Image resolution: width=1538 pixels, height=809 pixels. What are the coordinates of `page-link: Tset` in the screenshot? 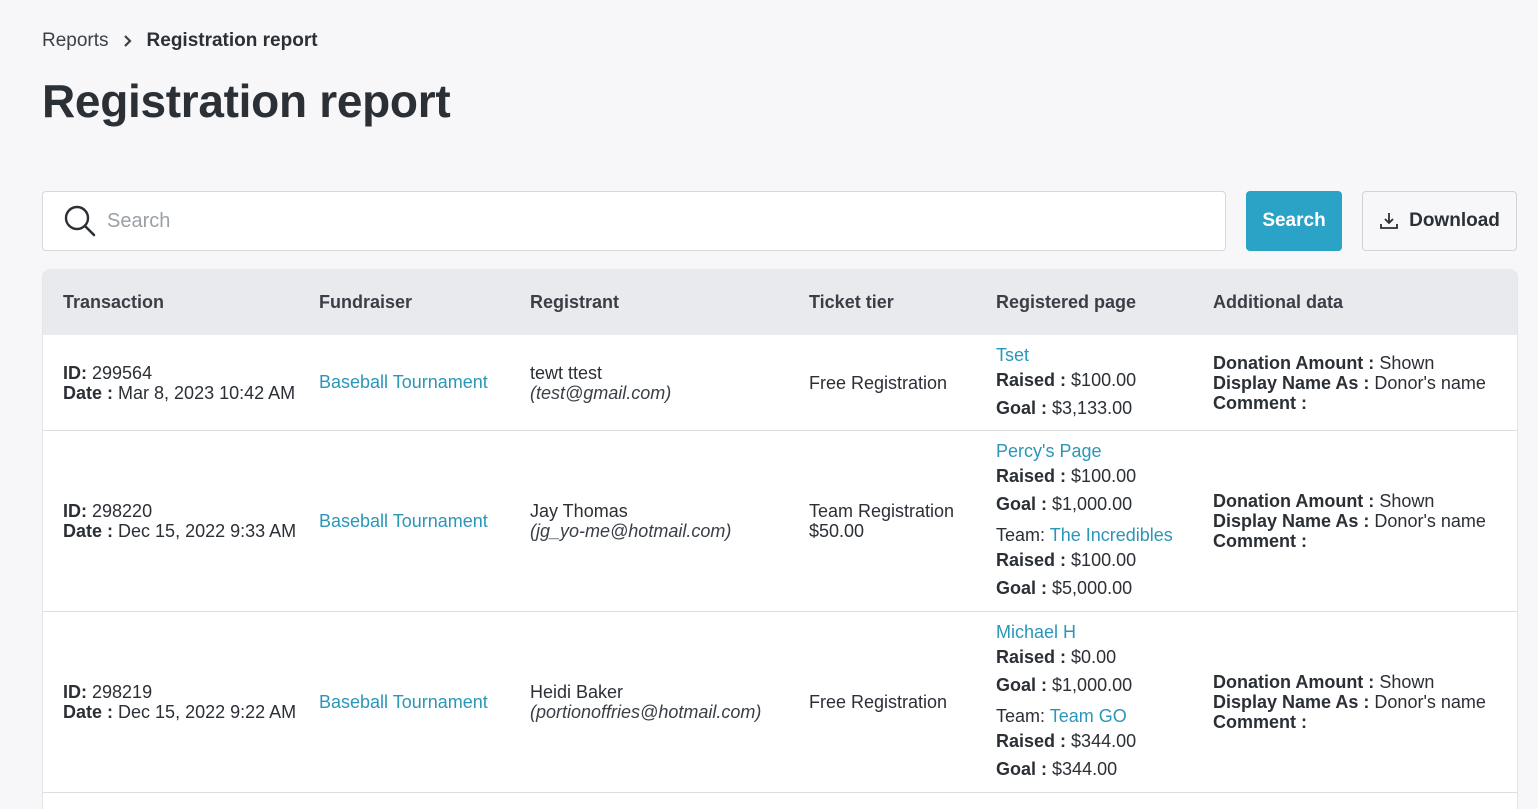 It's located at (1012, 355).